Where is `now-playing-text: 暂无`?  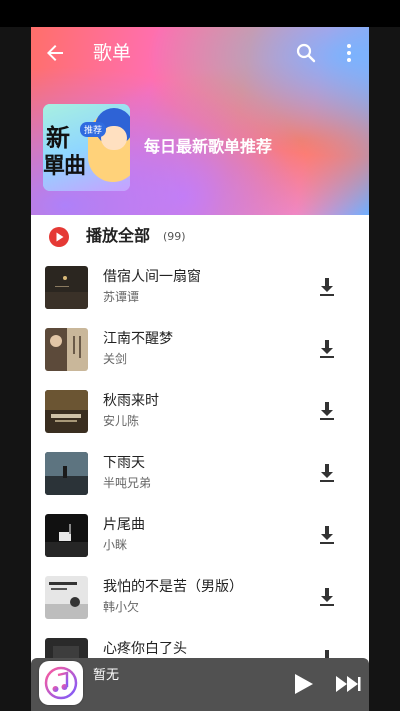 now-playing-text: 暂无 is located at coordinates (106, 675).